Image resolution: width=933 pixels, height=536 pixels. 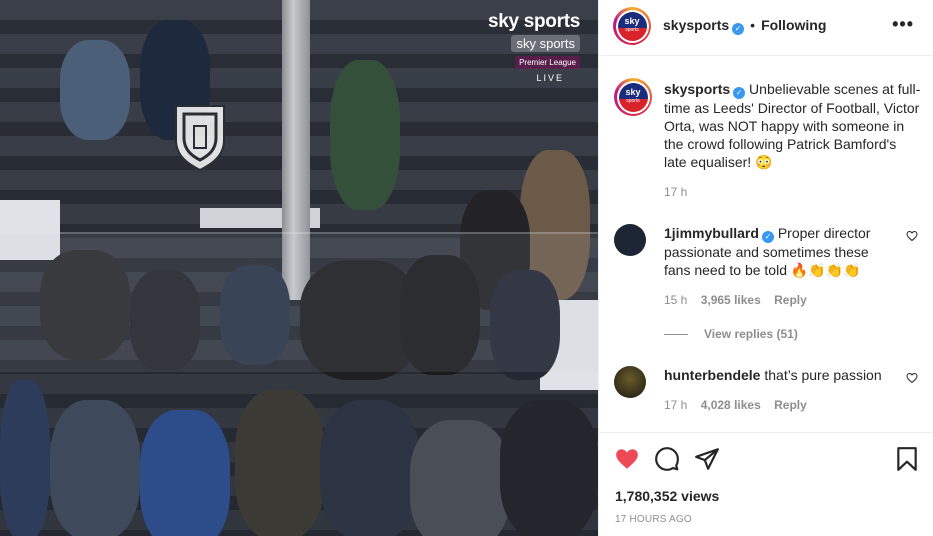 I want to click on bookmark-icon, so click(x=907, y=459).